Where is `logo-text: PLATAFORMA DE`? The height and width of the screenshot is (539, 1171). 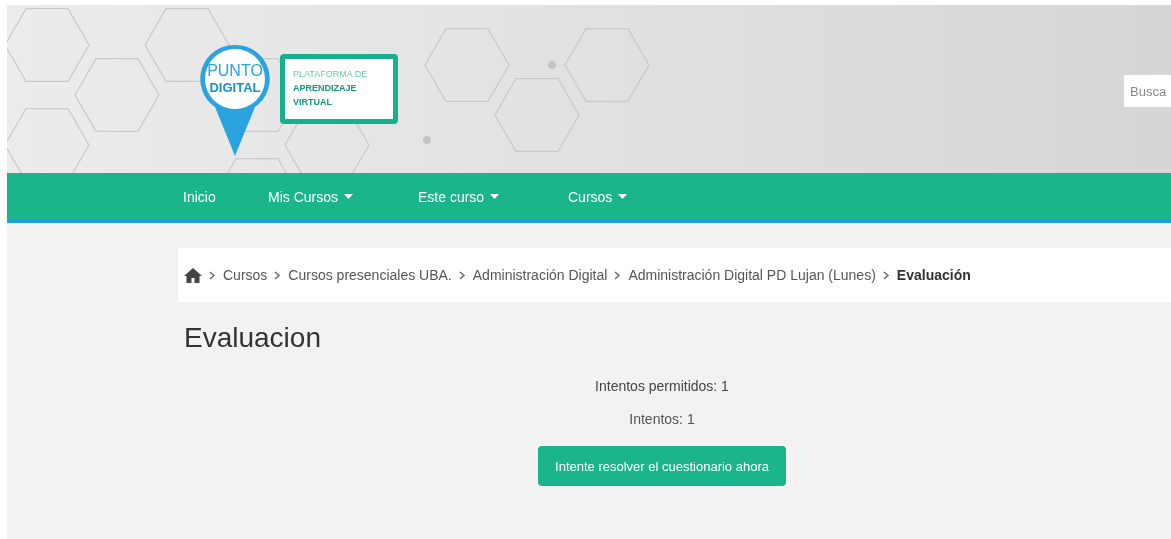 logo-text: PLATAFORMA DE is located at coordinates (331, 74).